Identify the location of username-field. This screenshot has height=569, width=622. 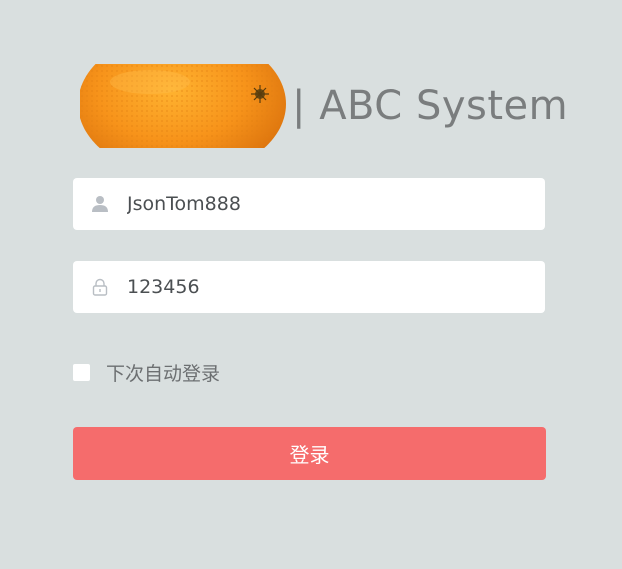
(309, 204).